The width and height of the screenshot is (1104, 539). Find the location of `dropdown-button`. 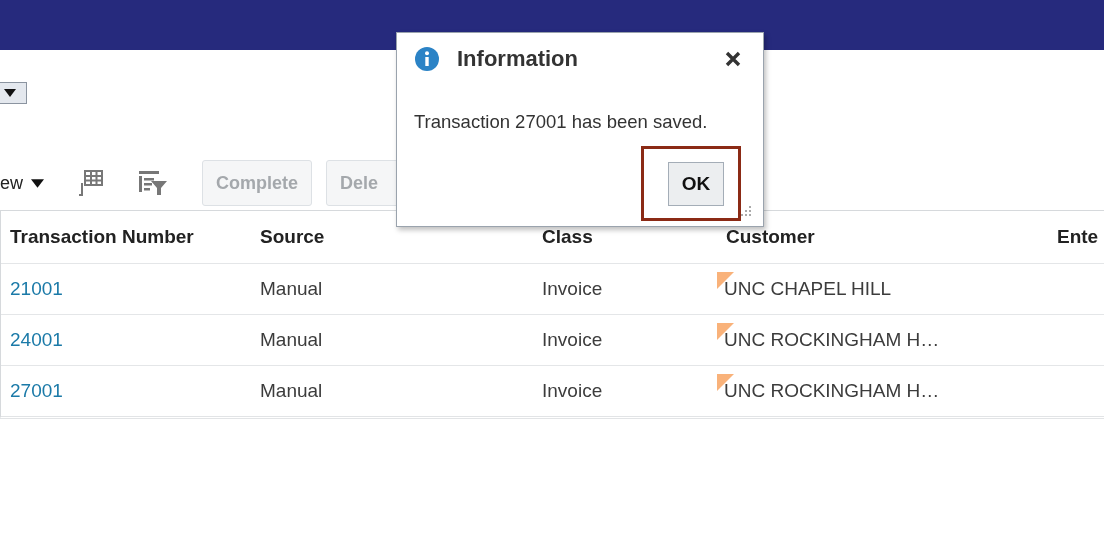

dropdown-button is located at coordinates (13, 93).